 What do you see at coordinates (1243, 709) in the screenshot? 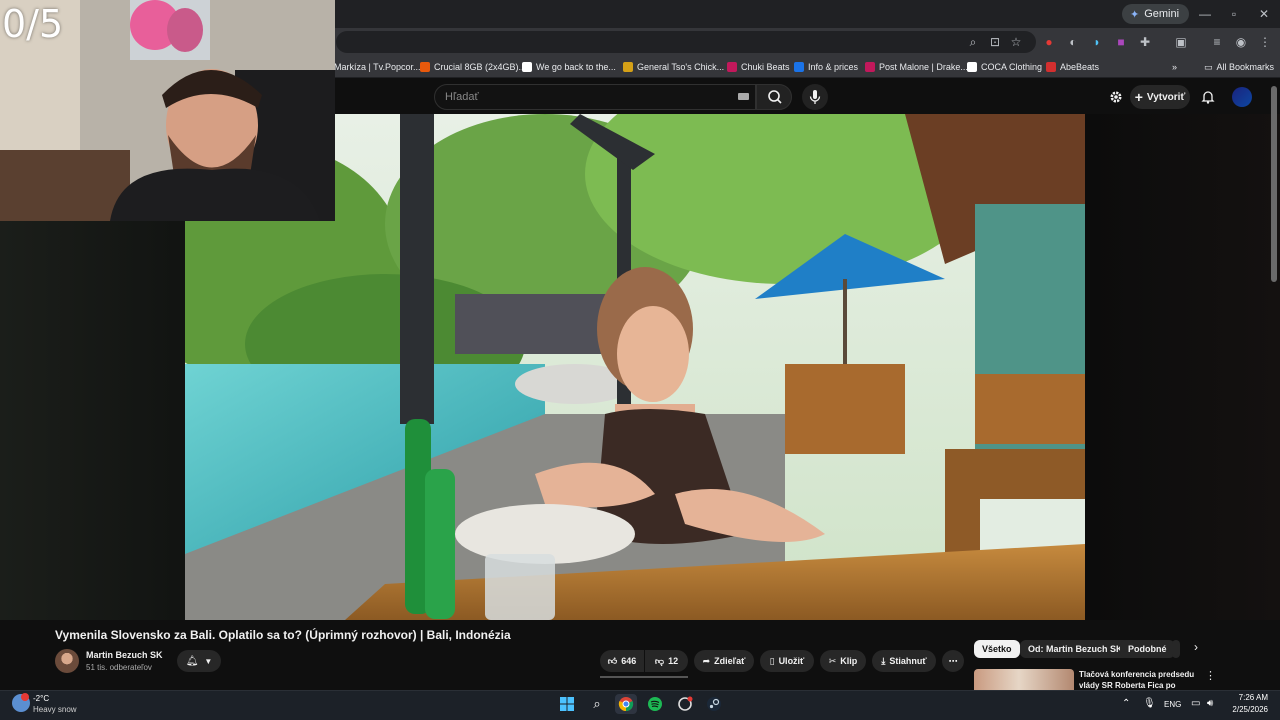
I see `clock-date: 2/25/2026` at bounding box center [1243, 709].